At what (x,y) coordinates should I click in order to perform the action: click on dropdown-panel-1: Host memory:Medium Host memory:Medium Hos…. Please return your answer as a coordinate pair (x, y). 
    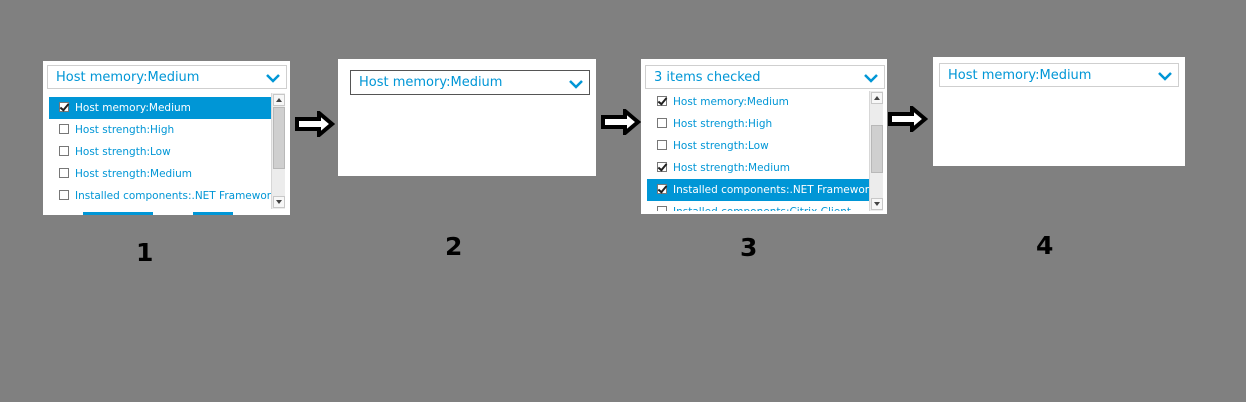
    Looking at the image, I should click on (166, 138).